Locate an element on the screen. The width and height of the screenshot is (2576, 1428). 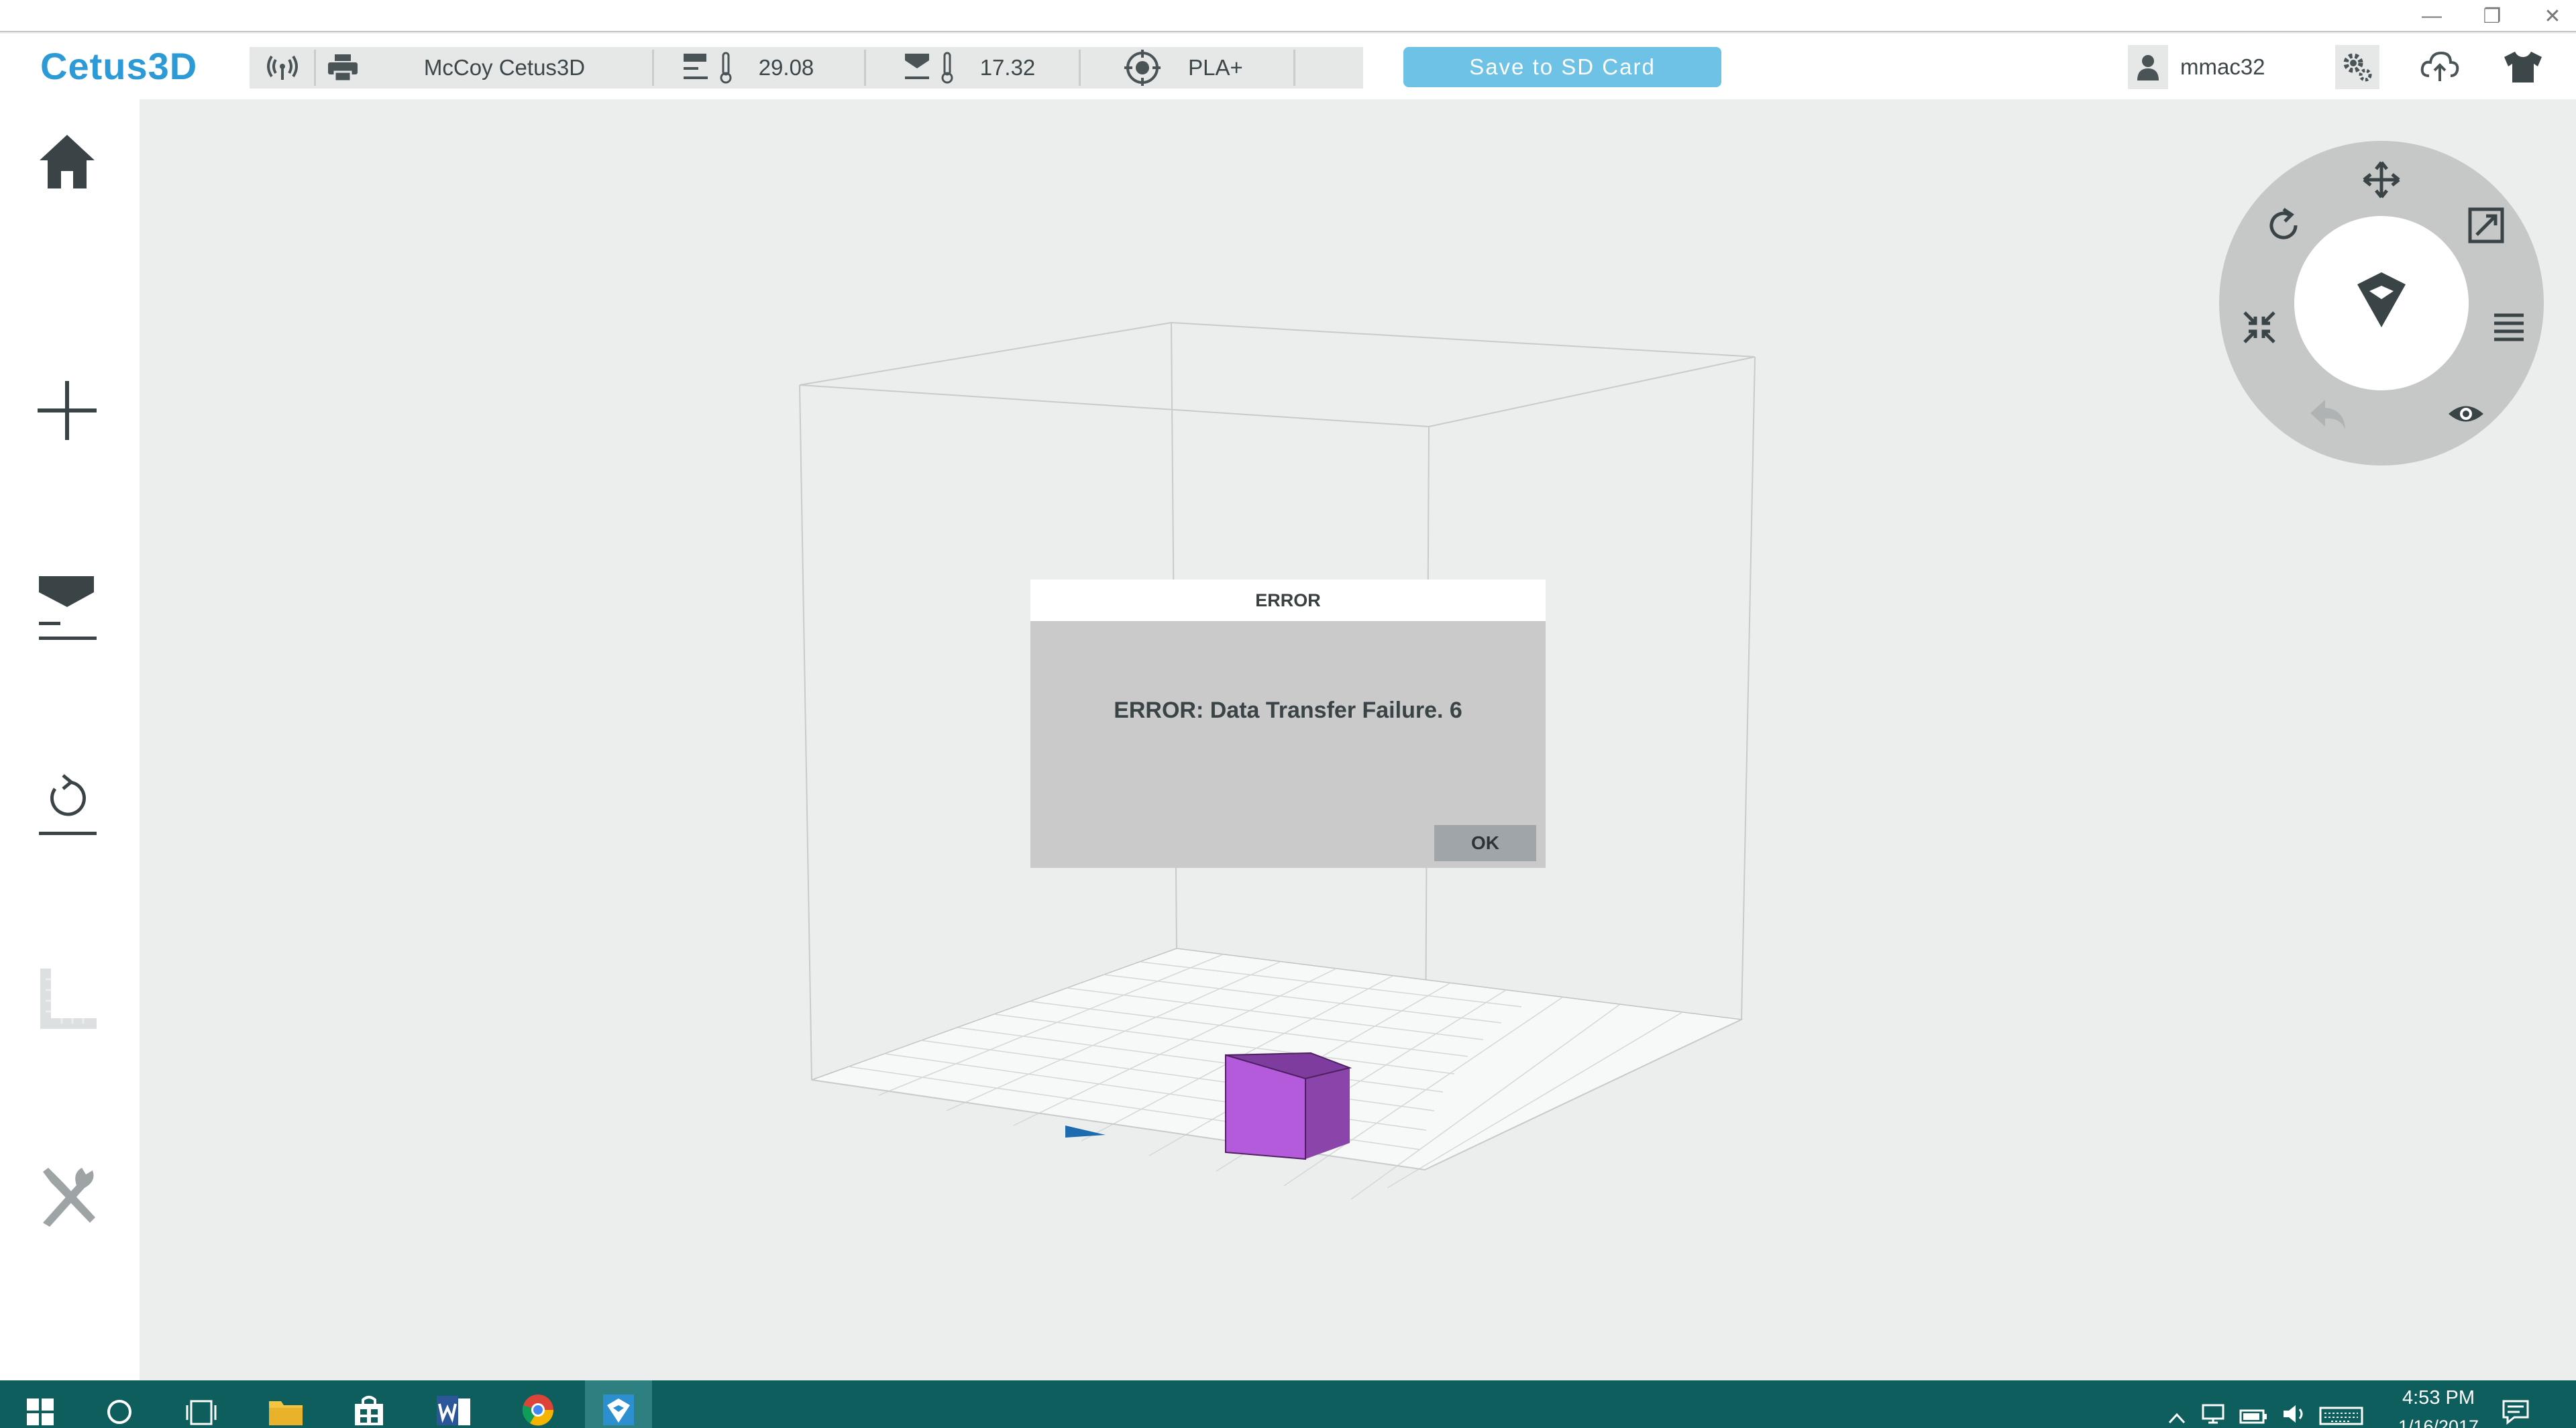
nozzle-temperature: 17.32 is located at coordinates (1007, 67).